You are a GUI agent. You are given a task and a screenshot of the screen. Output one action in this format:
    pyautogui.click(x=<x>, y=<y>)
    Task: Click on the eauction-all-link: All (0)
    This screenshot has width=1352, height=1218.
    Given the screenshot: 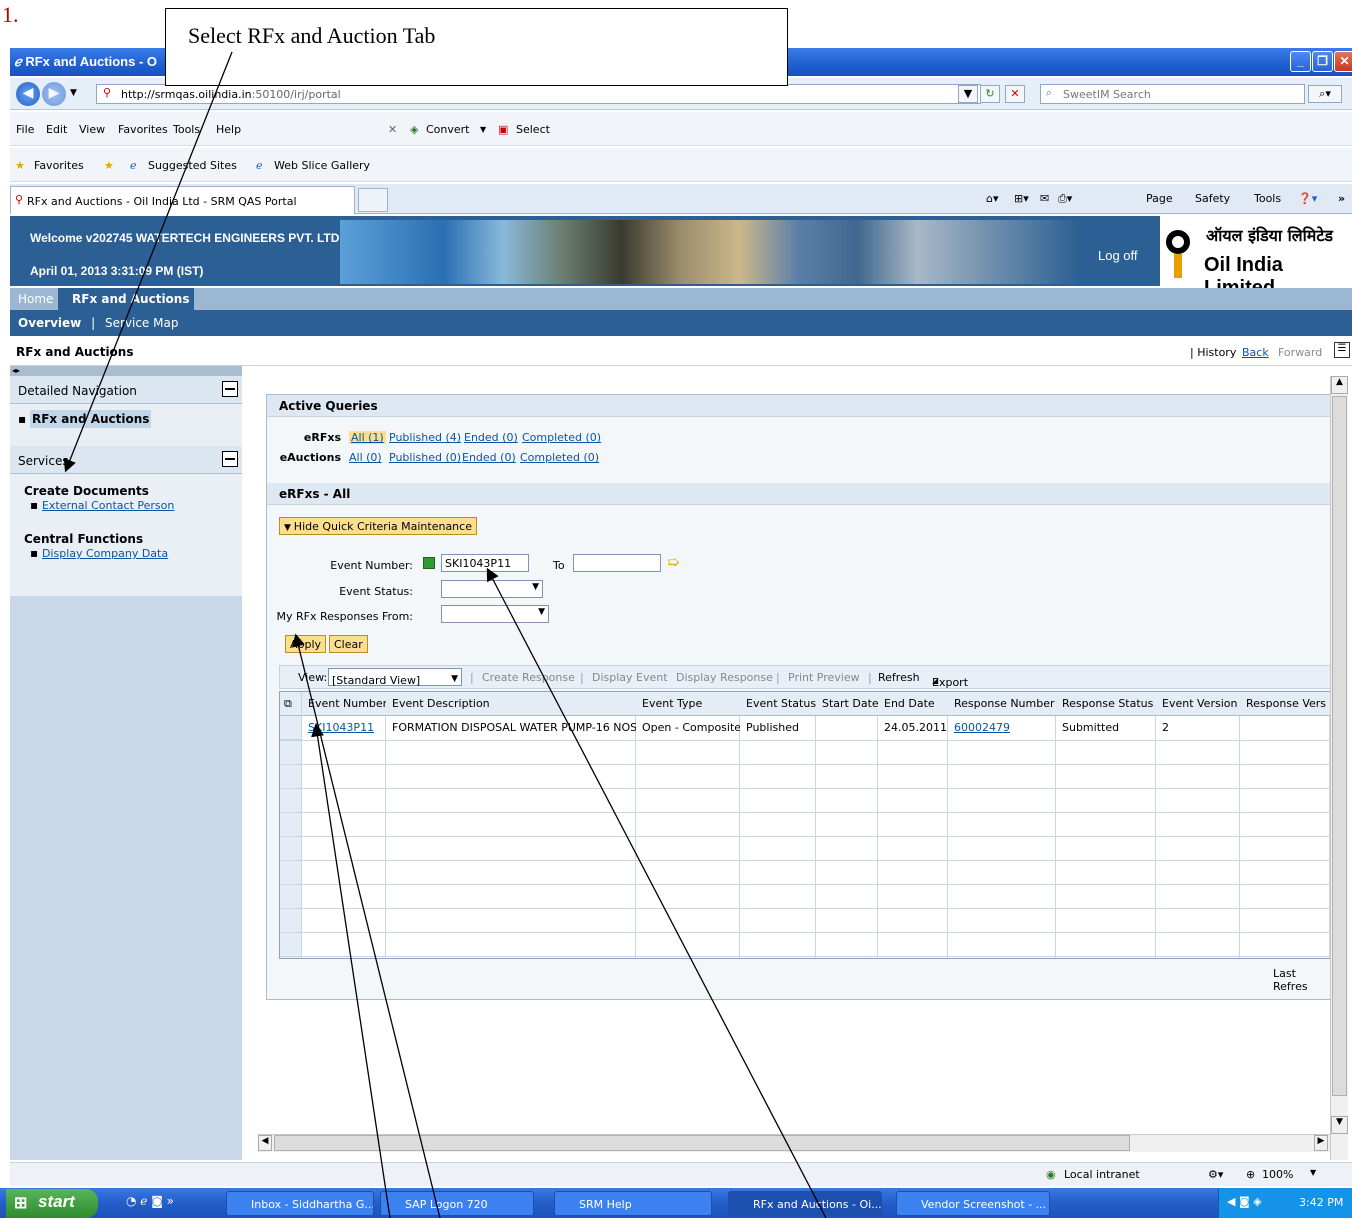 What is the action you would take?
    pyautogui.click(x=365, y=457)
    